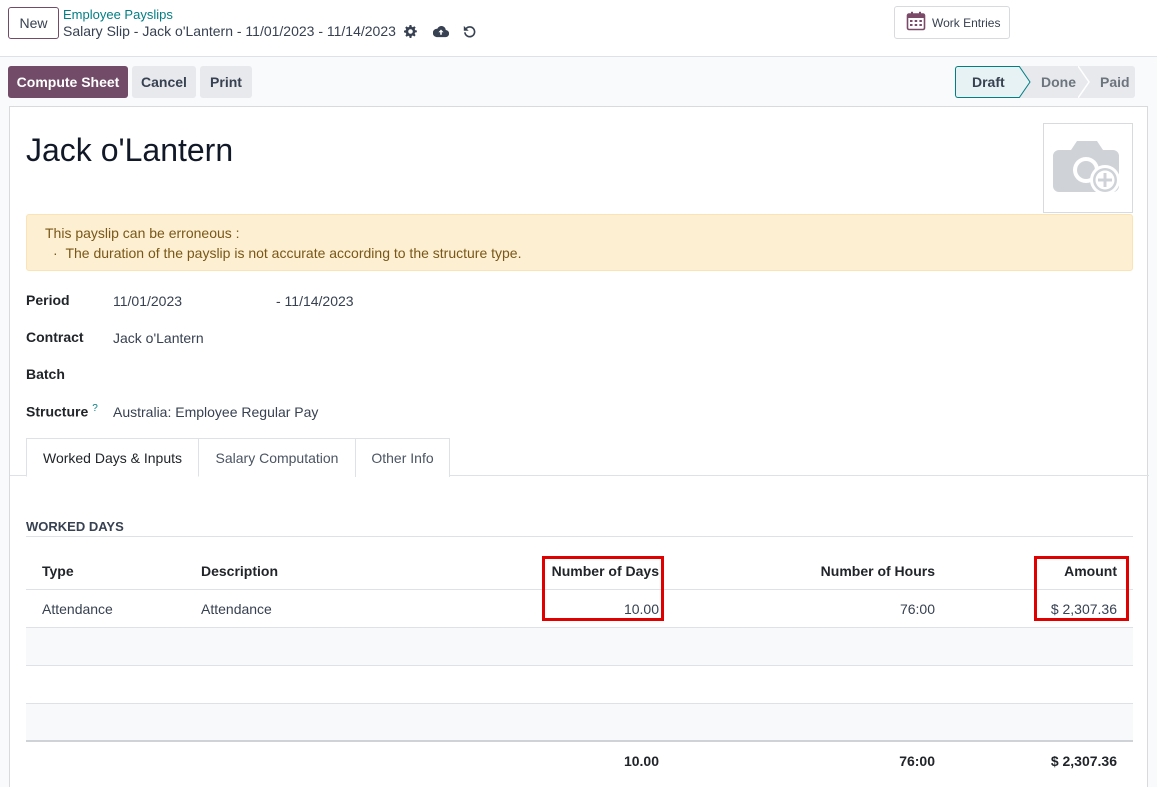 Image resolution: width=1157 pixels, height=787 pixels. What do you see at coordinates (315, 301) in the screenshot?
I see `period-to-field: - 11/14/2023` at bounding box center [315, 301].